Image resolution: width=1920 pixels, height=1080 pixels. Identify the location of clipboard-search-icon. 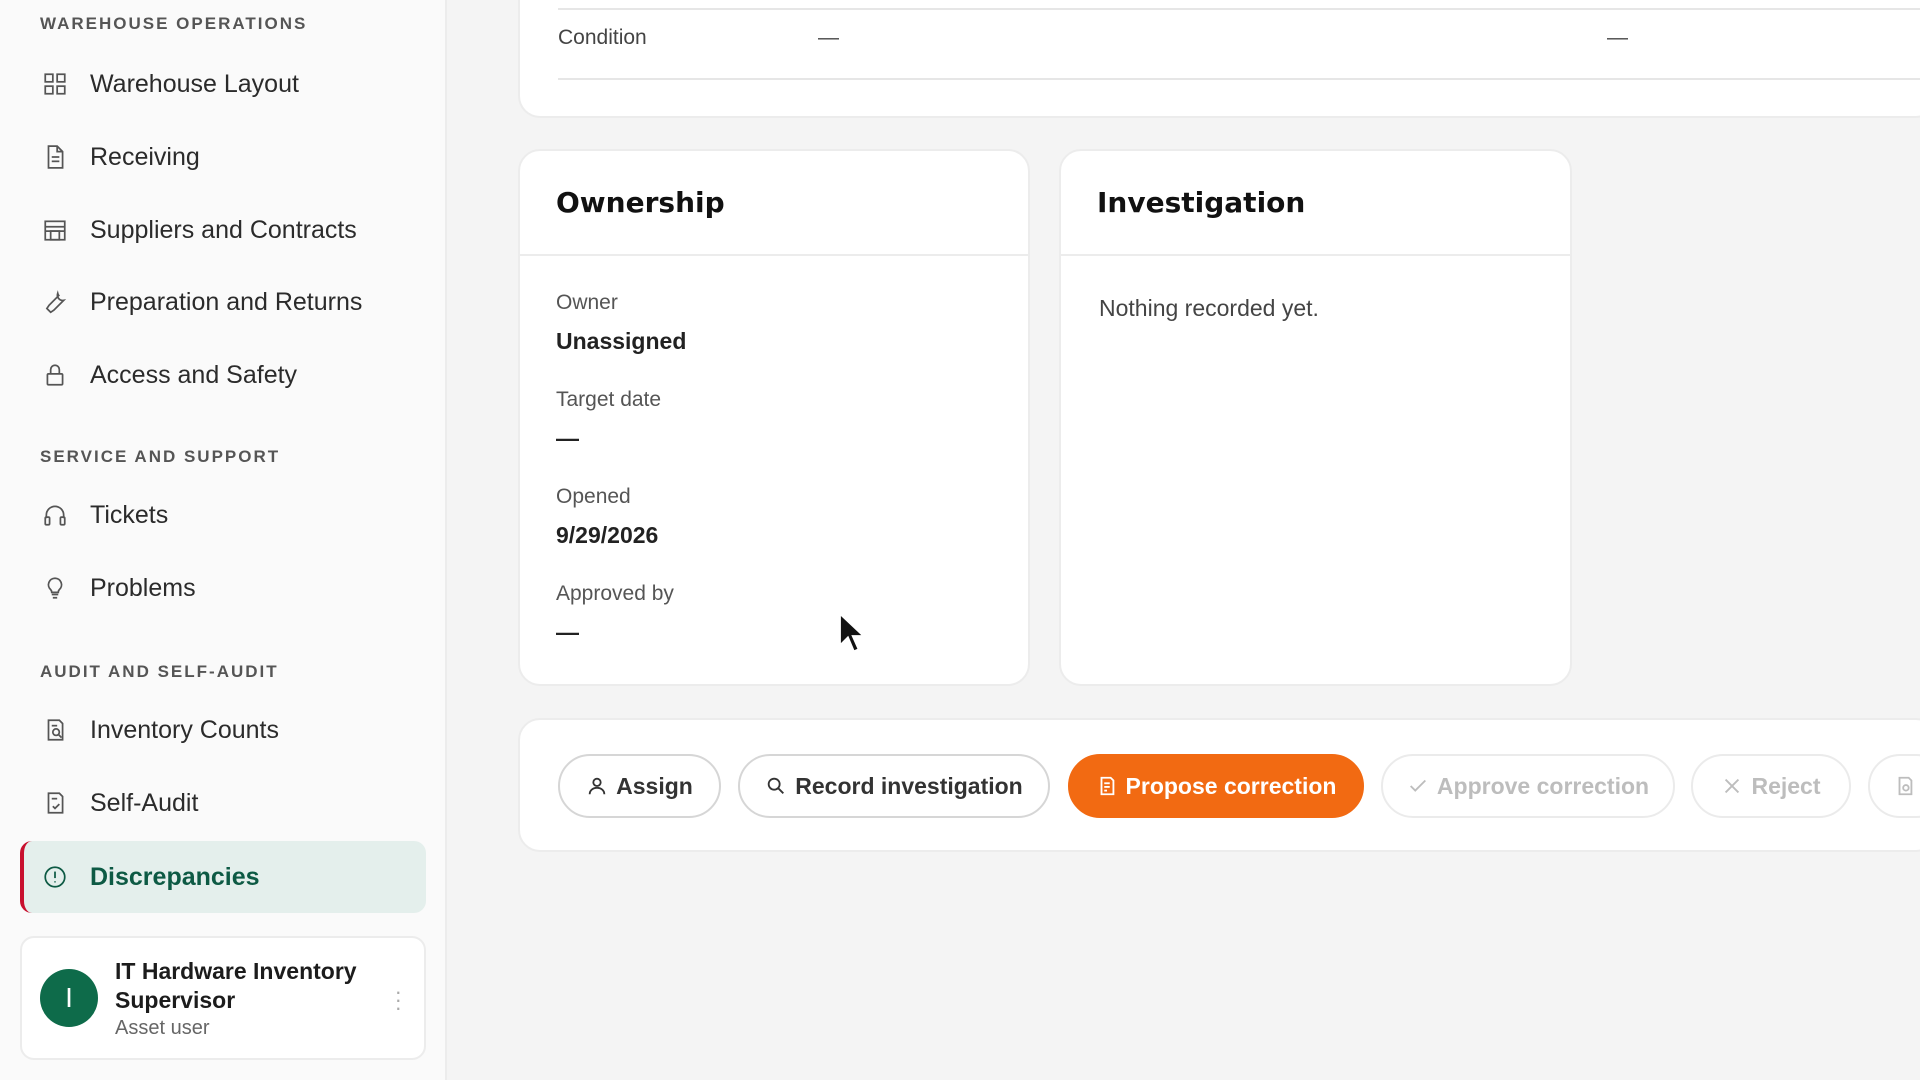
(55, 730).